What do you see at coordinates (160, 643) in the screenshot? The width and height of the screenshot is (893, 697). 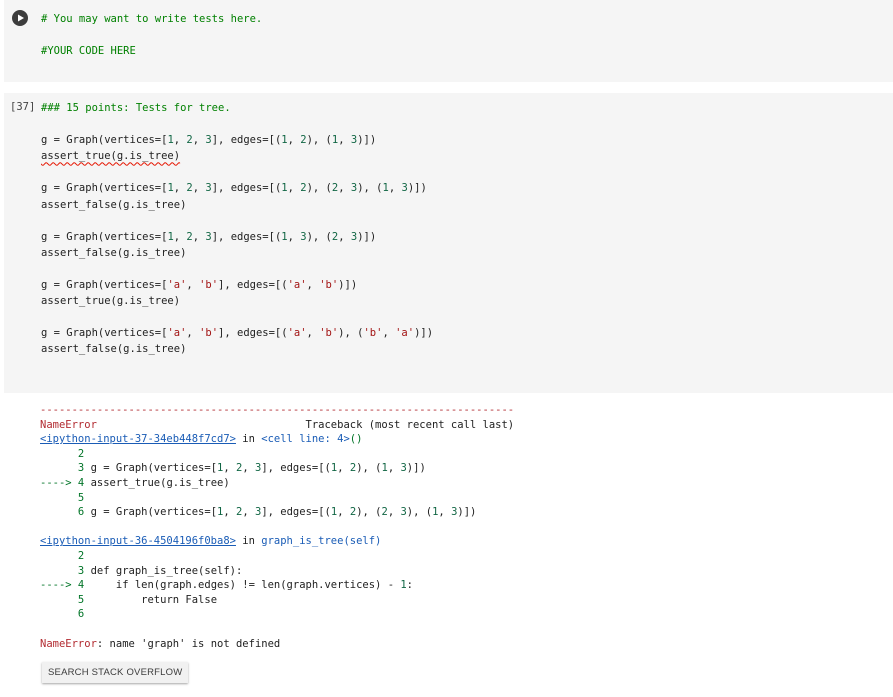 I see `final-error: NameError: name 'graph' is not defined` at bounding box center [160, 643].